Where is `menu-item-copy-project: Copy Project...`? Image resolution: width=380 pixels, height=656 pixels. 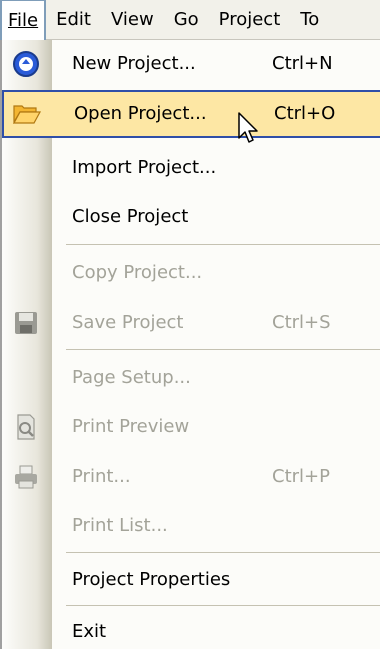
menu-item-copy-project: Copy Project... is located at coordinates (191, 273).